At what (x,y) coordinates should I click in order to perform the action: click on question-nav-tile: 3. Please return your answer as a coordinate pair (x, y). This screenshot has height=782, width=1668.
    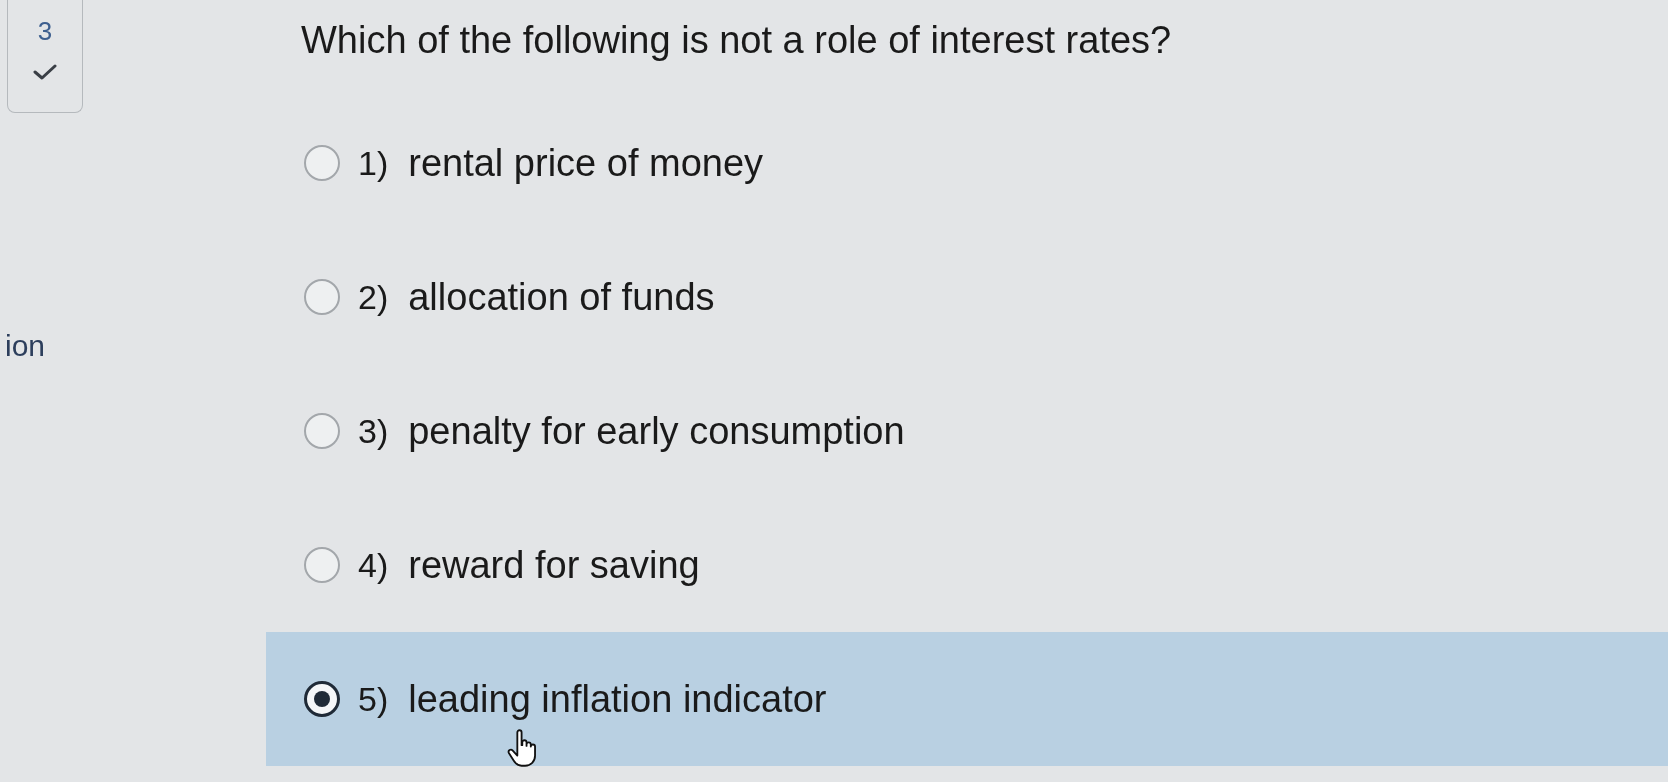
    Looking at the image, I should click on (45, 56).